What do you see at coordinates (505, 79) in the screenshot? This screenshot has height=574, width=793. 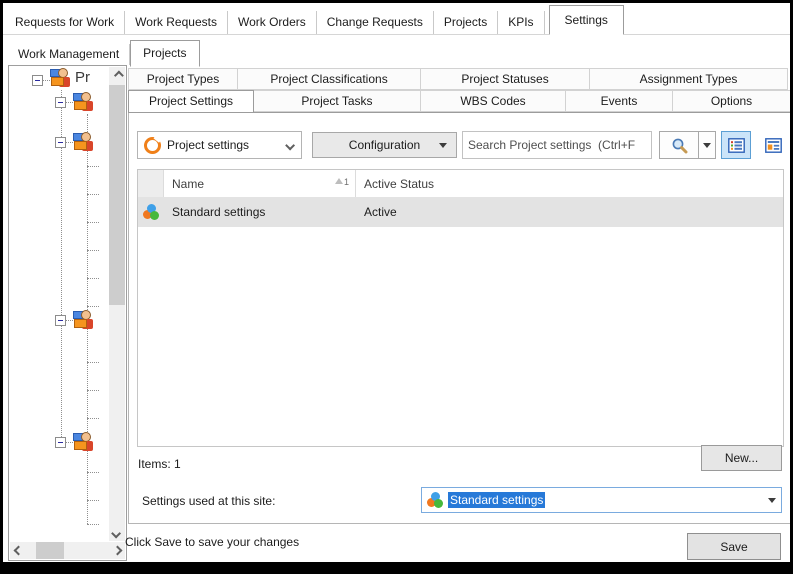 I see `tab-project-statuses: Project Statuses` at bounding box center [505, 79].